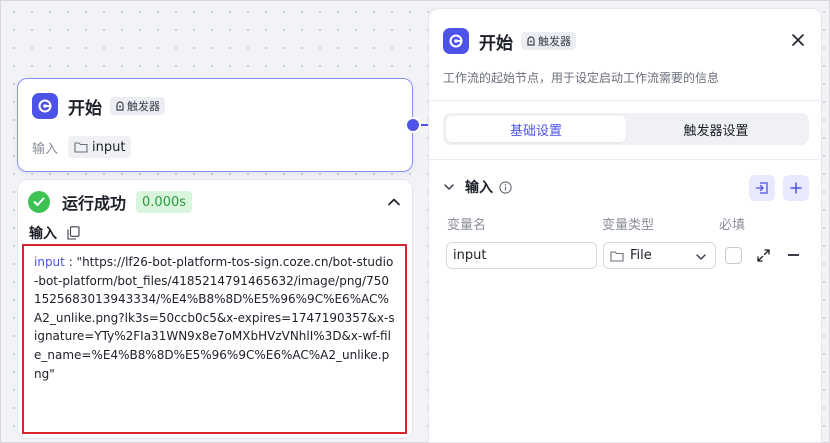 This screenshot has height=443, width=830. I want to click on input-section-title: 输入, so click(479, 188).